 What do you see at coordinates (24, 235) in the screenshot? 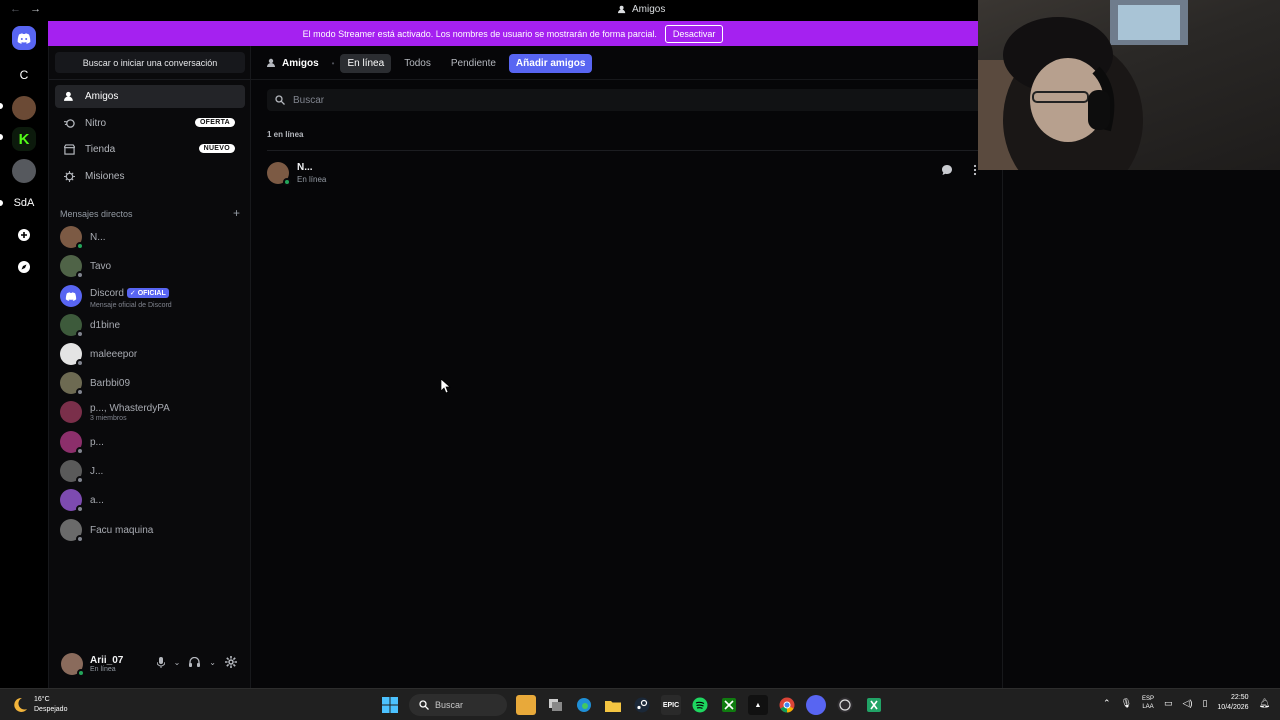
I see `add-server-icon` at bounding box center [24, 235].